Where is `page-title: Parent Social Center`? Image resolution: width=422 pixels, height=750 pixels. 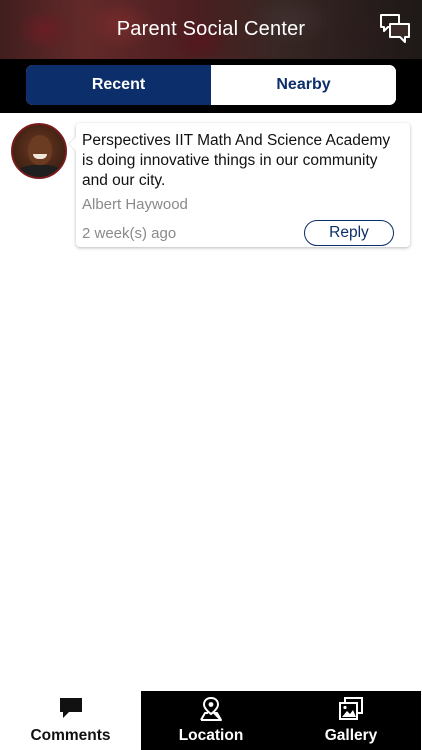 page-title: Parent Social Center is located at coordinates (211, 29).